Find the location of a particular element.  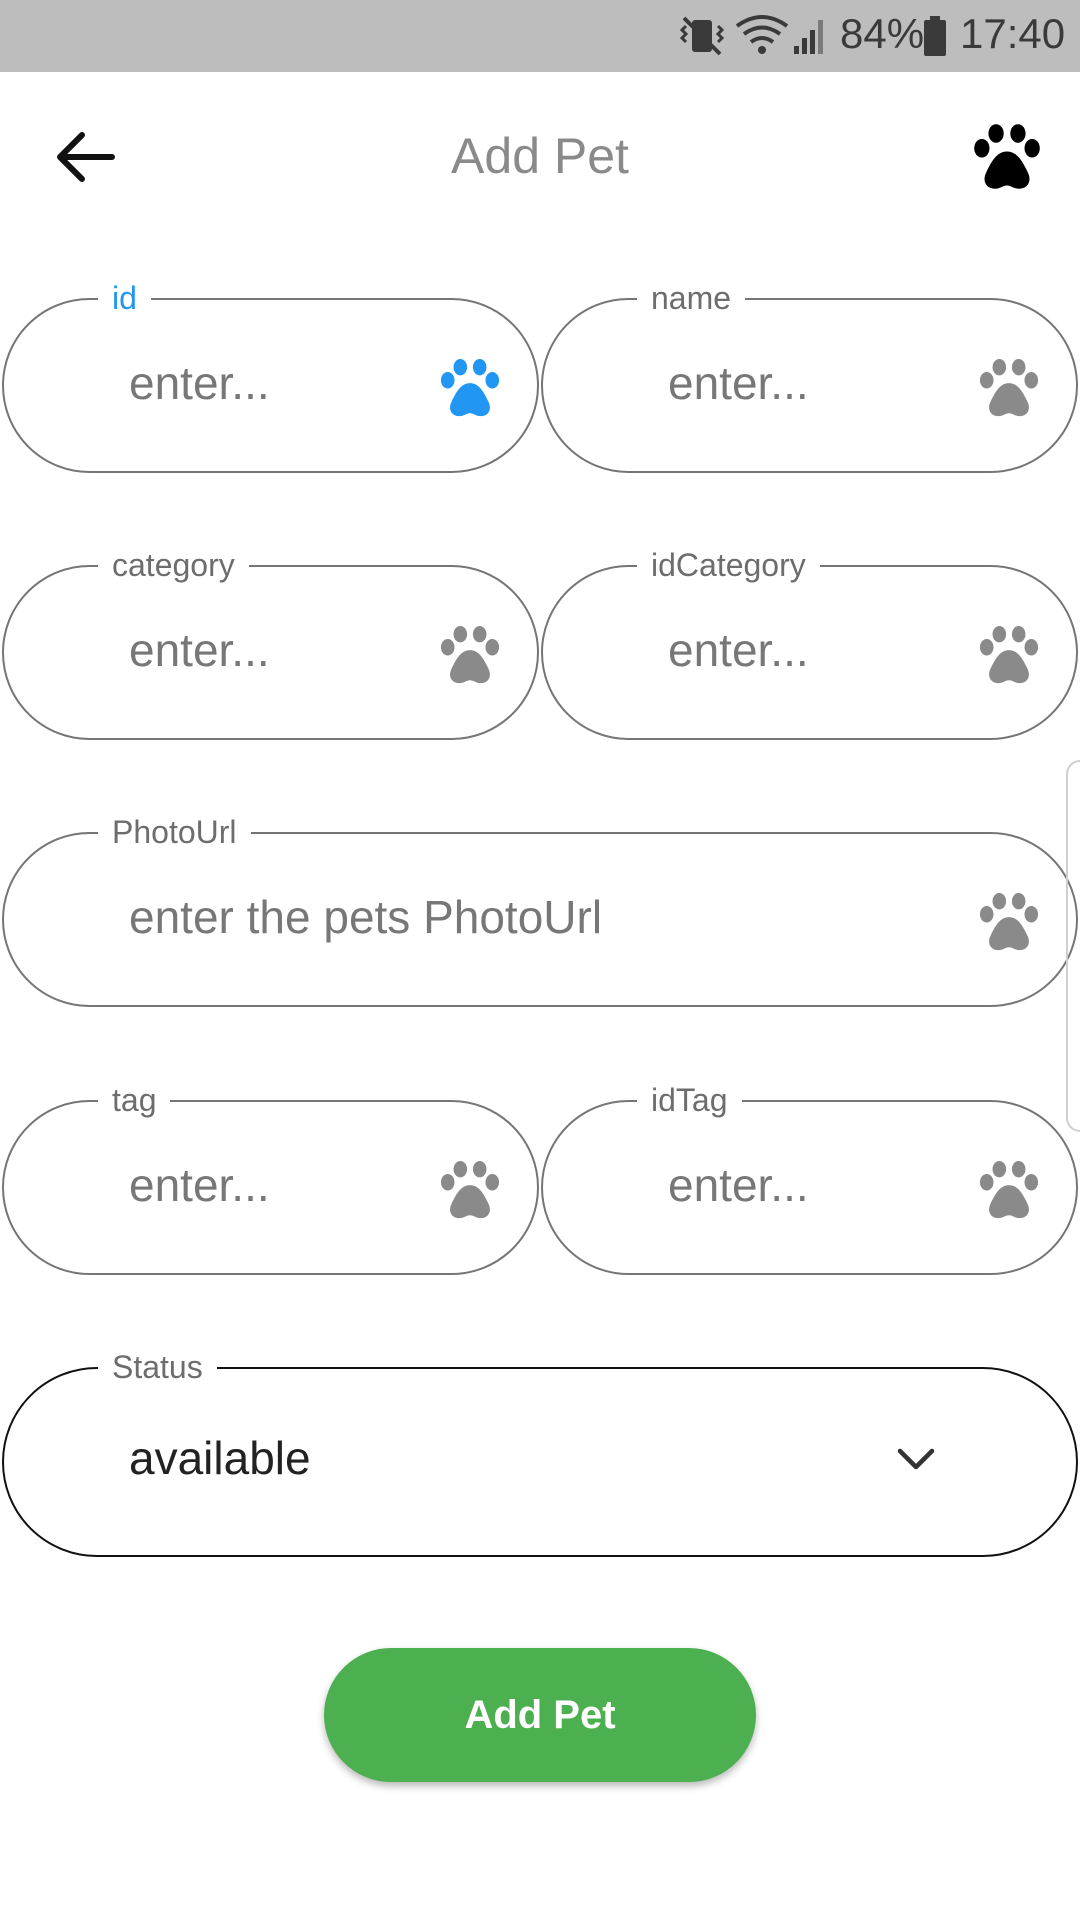

id-tag-label: idTag is located at coordinates (689, 1100).